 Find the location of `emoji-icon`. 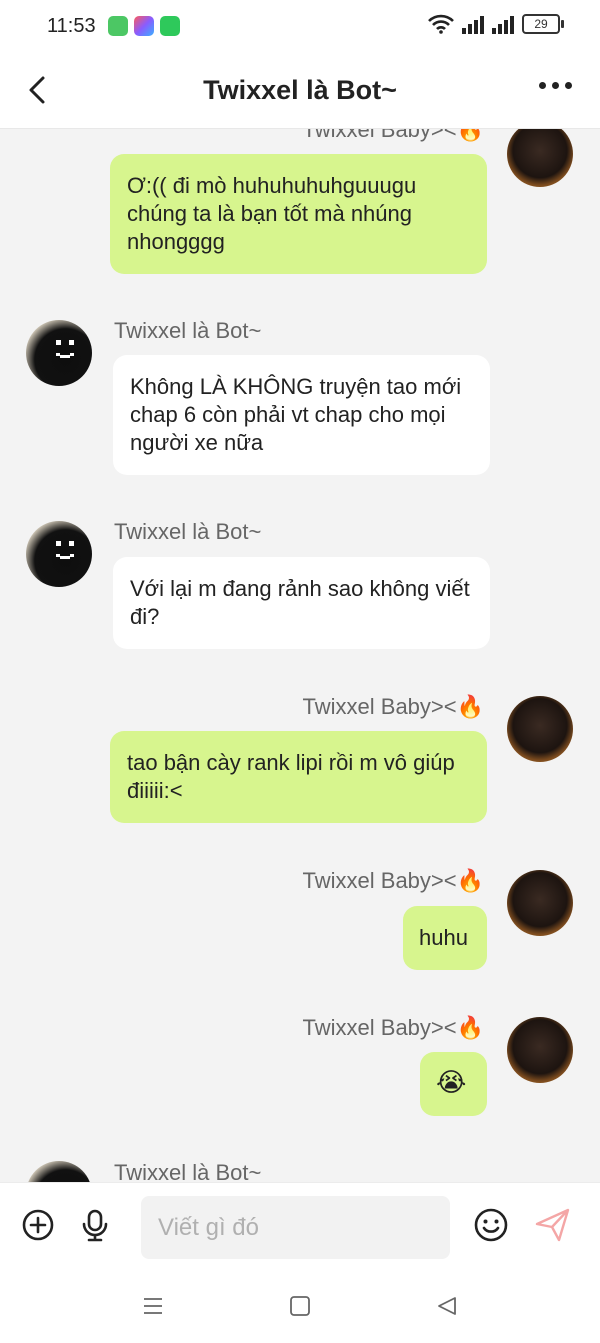

emoji-icon is located at coordinates (491, 1225).